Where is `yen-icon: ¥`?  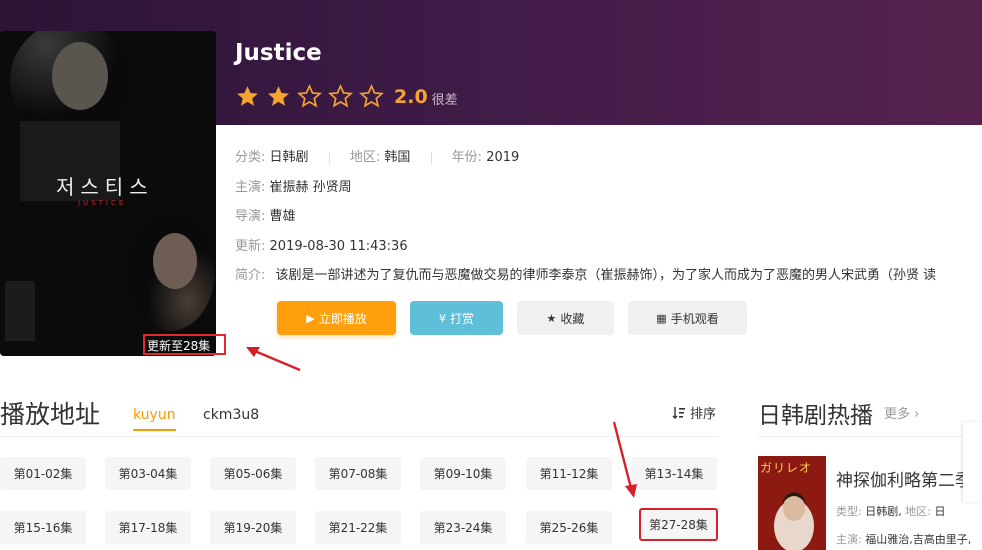 yen-icon: ¥ is located at coordinates (442, 318).